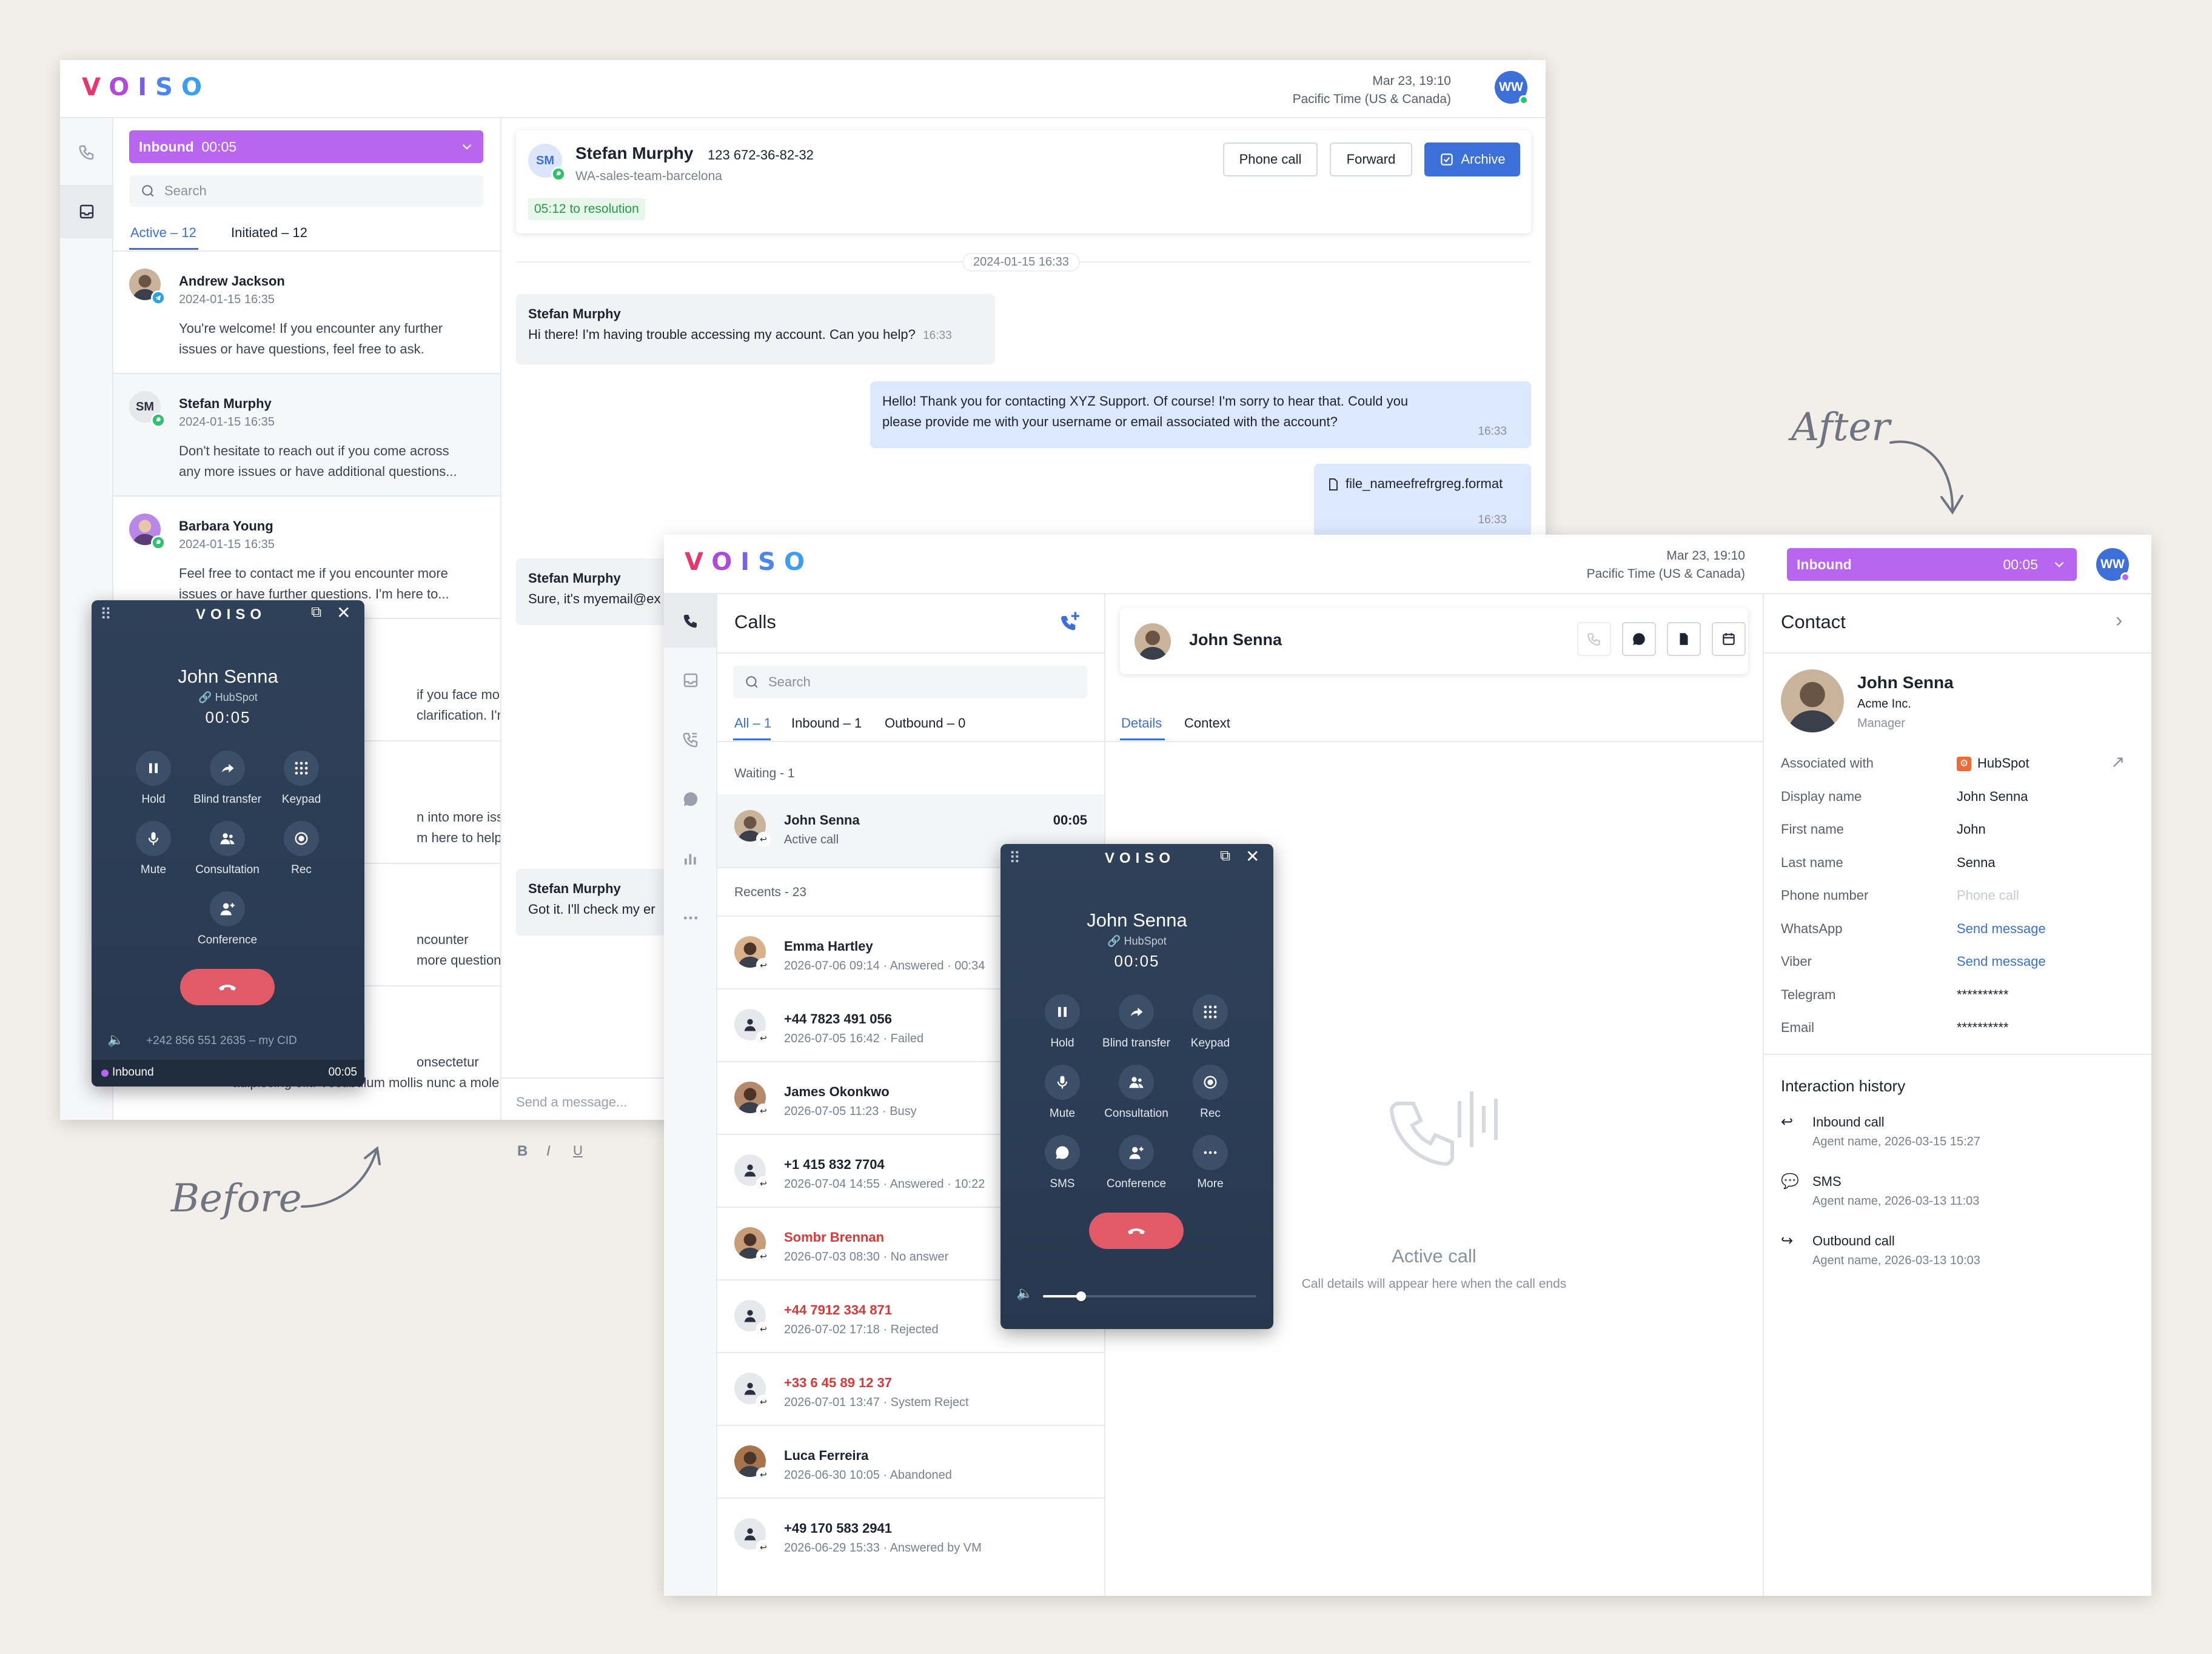 The width and height of the screenshot is (2212, 1654). Describe the element at coordinates (1207, 723) in the screenshot. I see `tab-context: Context` at that location.